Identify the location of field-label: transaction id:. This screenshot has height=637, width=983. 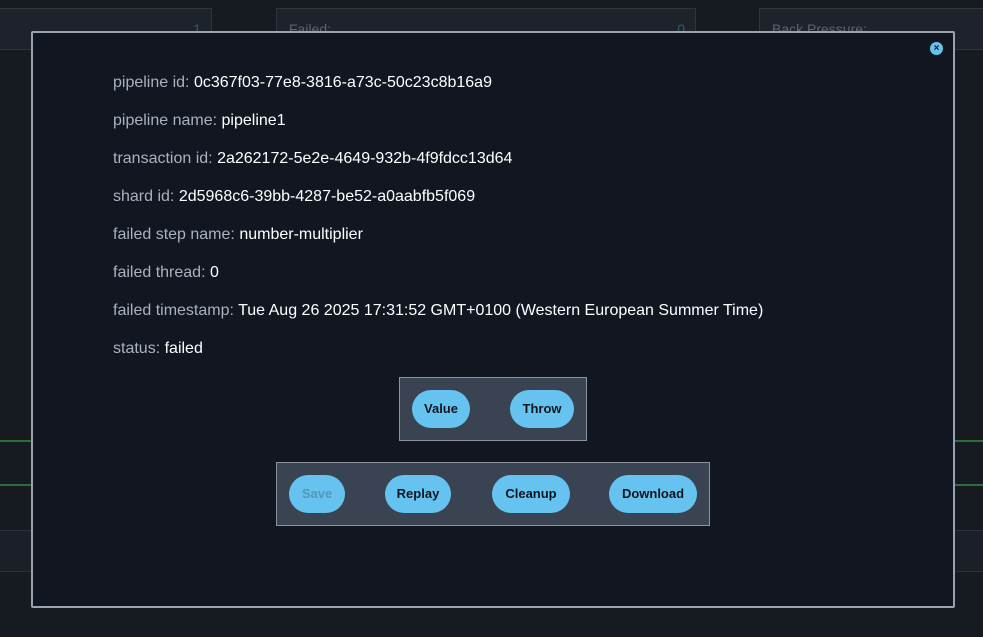
(163, 158).